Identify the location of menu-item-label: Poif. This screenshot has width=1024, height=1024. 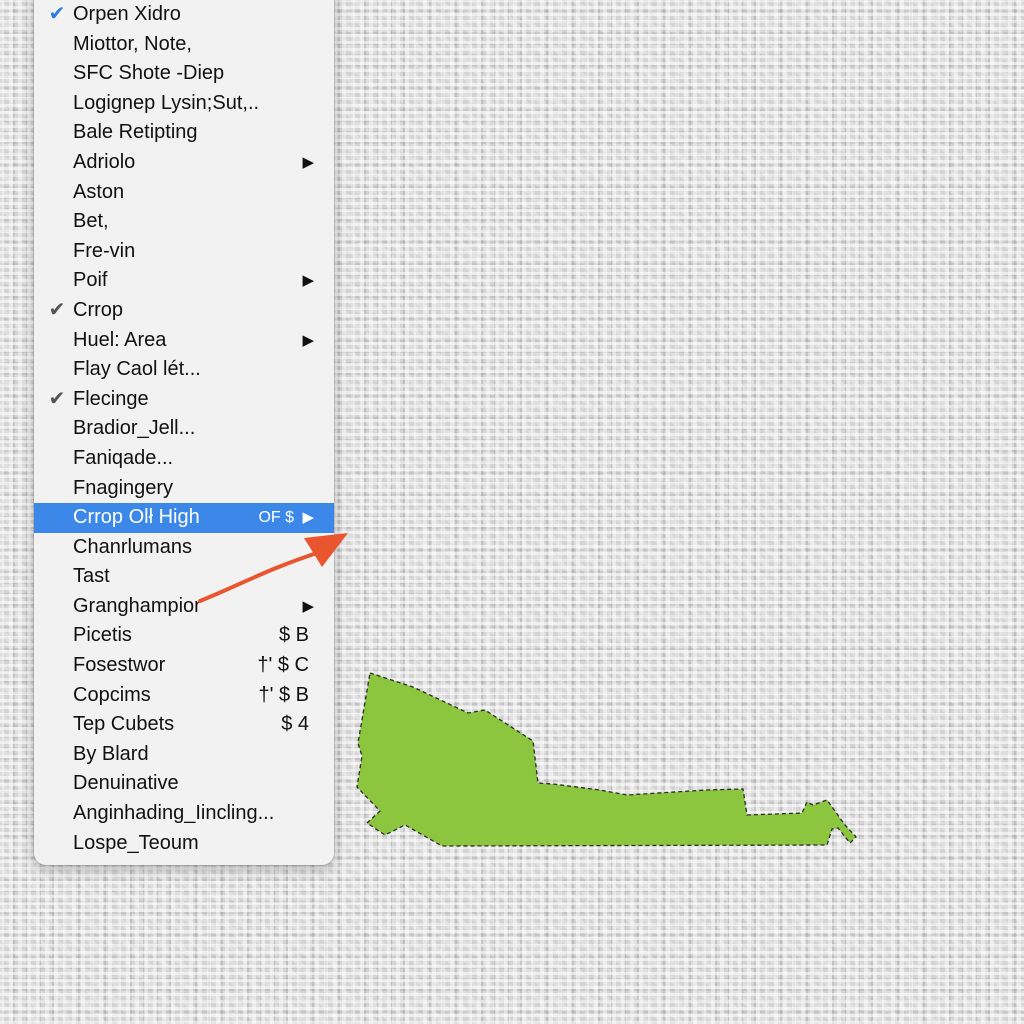
(90, 280).